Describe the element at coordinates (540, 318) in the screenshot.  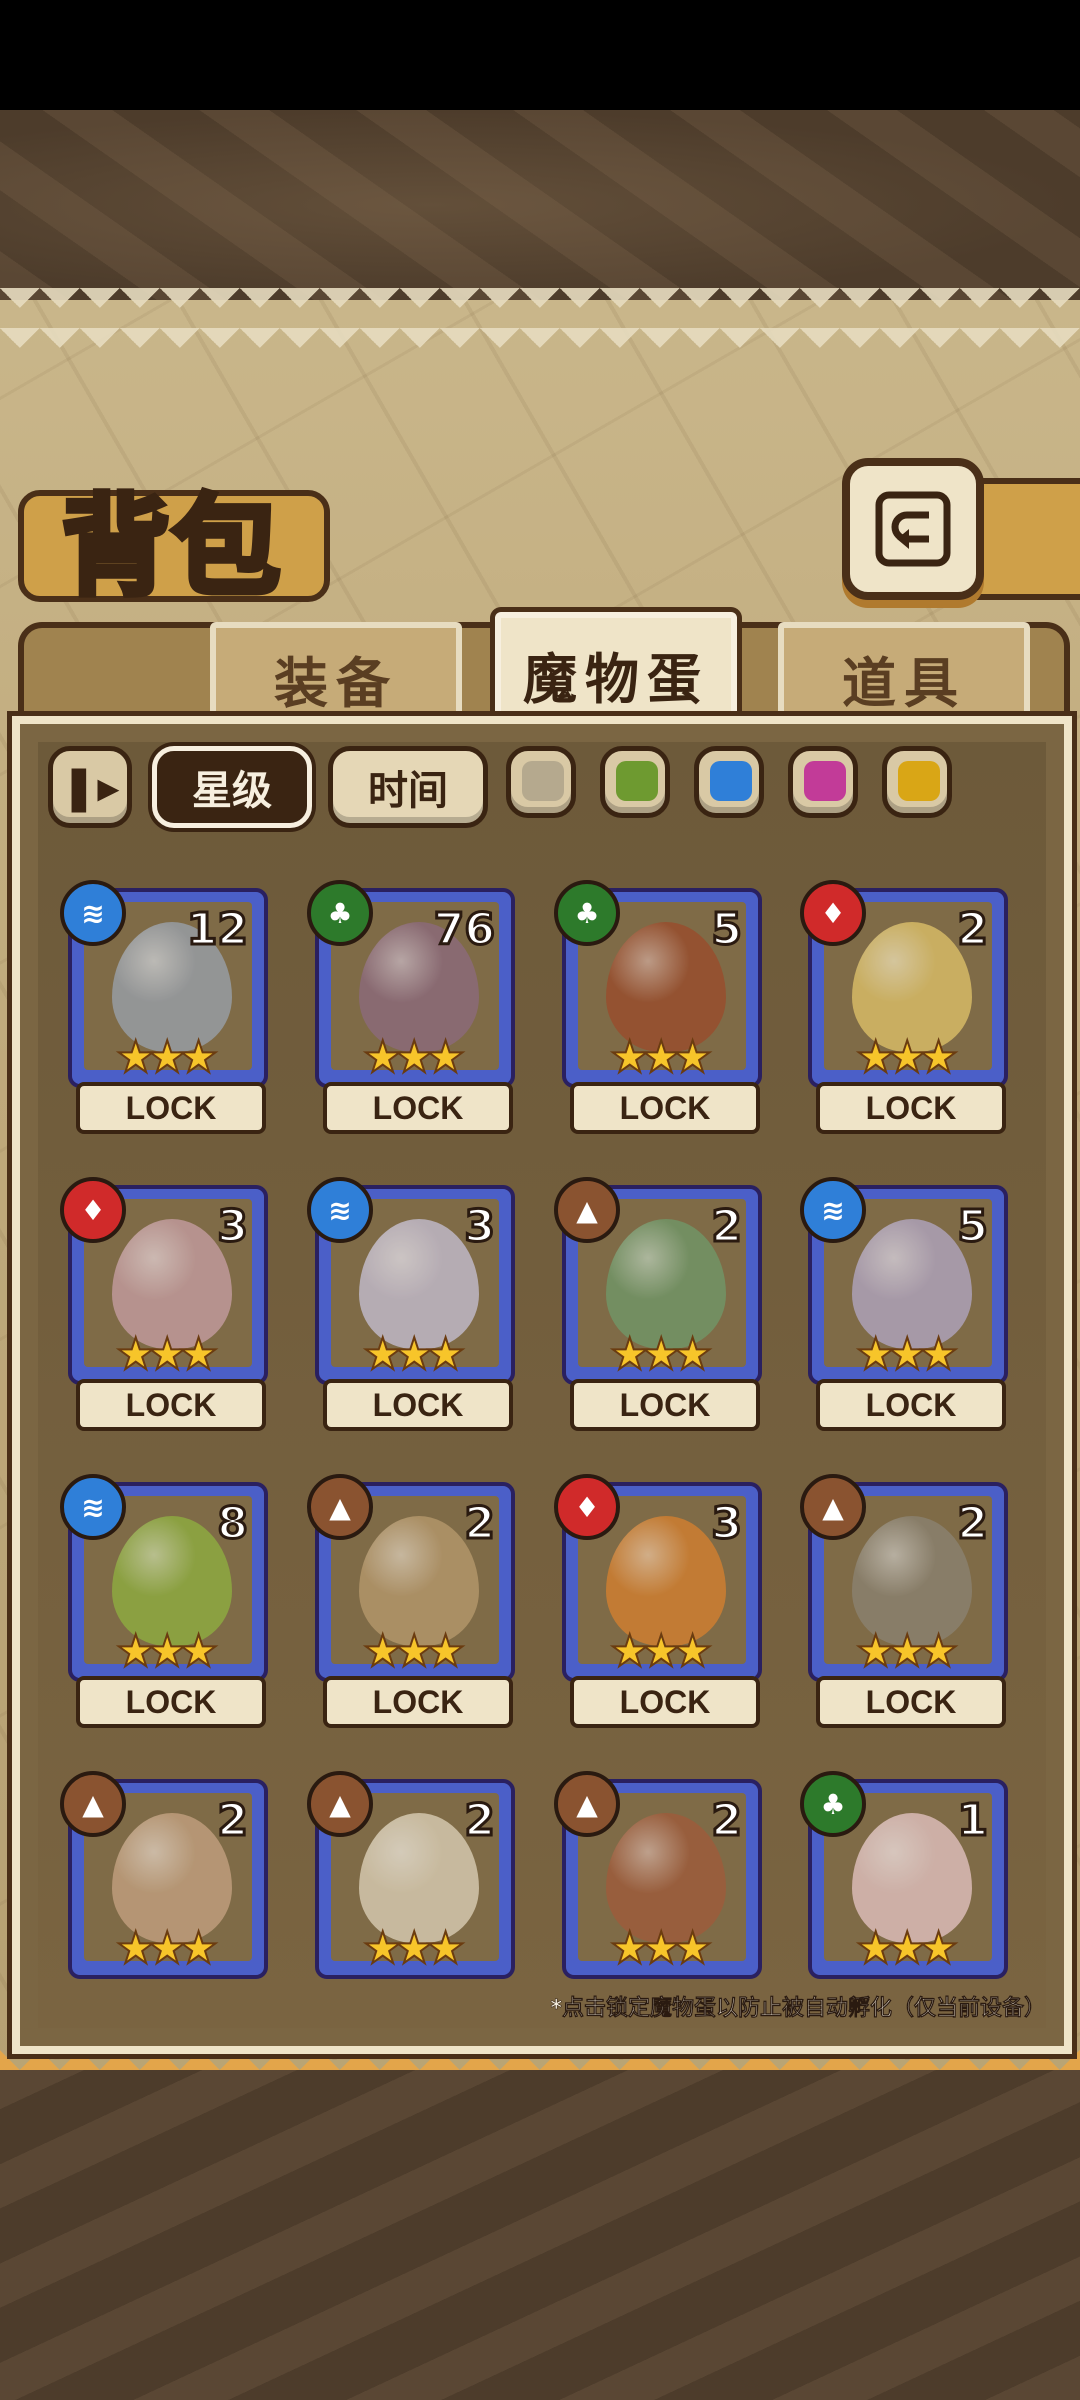
I see `paper-torn-edge-top` at that location.